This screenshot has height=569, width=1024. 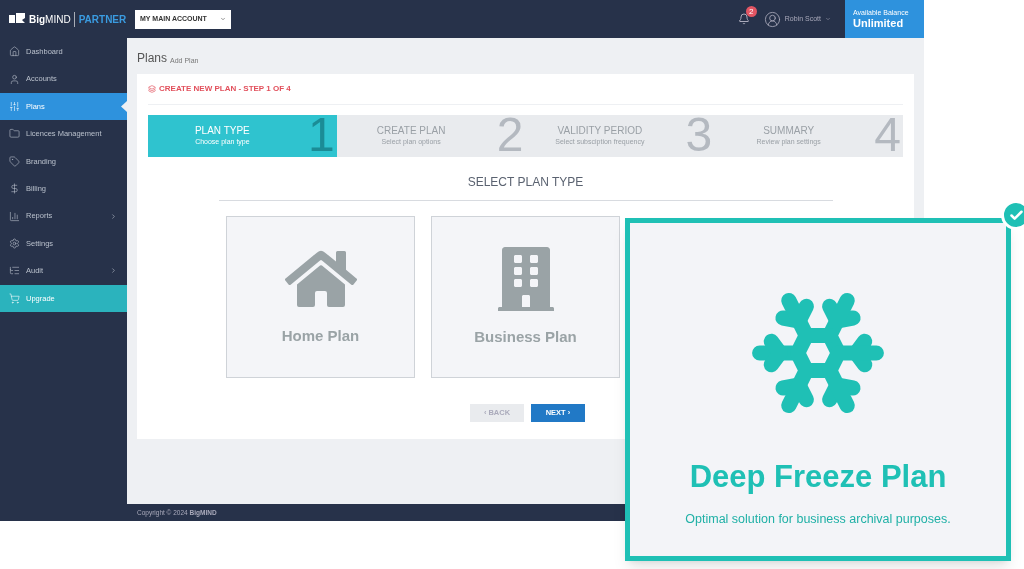 I want to click on building-icon, so click(x=525, y=278).